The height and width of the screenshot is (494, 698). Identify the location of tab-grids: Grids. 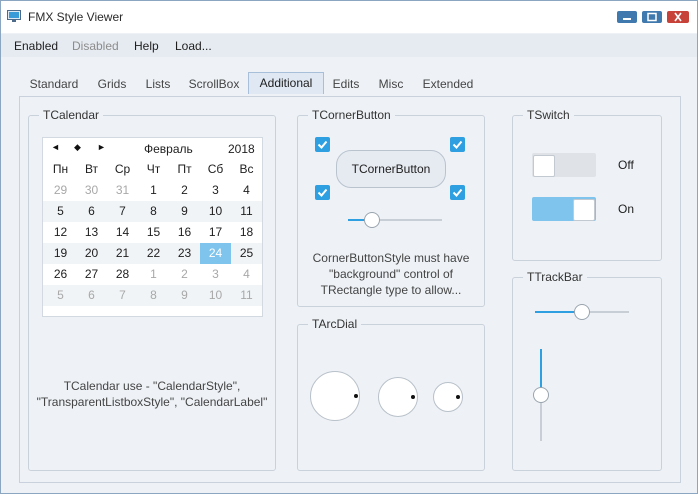
(112, 84).